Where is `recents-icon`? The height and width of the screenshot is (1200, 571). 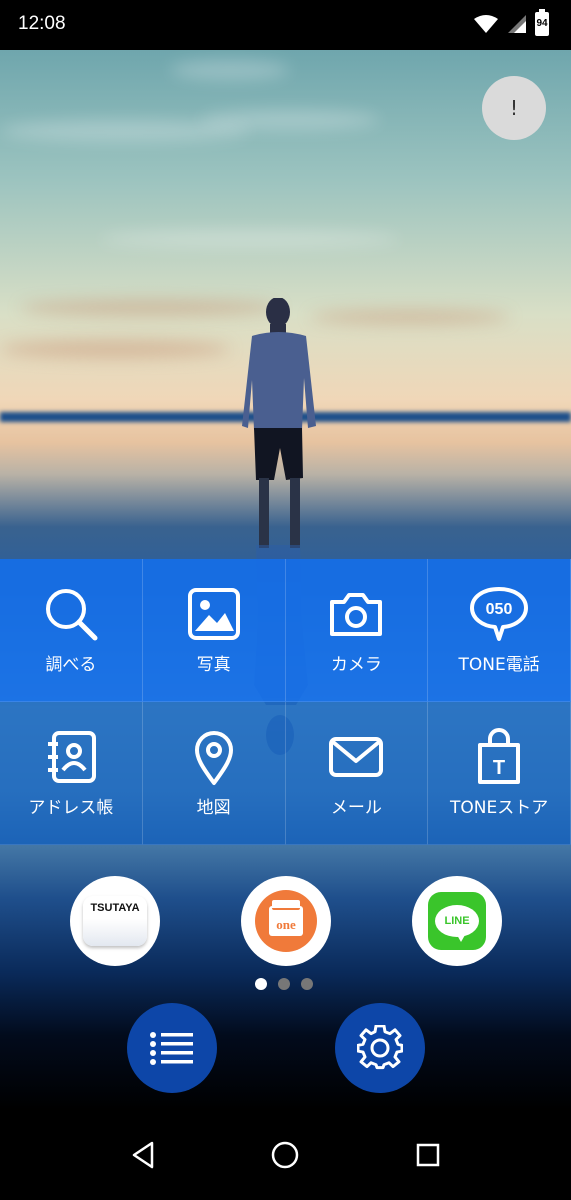
recents-icon is located at coordinates (428, 1155).